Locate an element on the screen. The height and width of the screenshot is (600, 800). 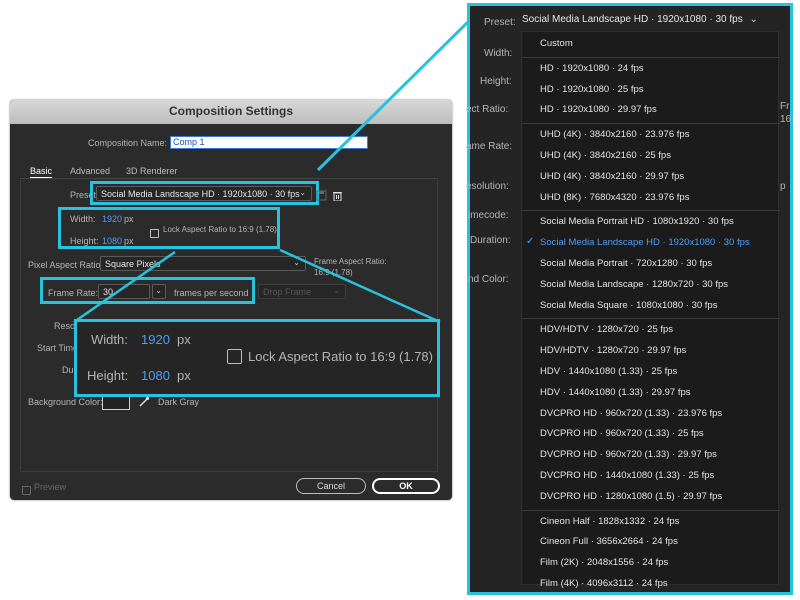
side-label-aspect-ratio: ect Ratio: is located at coordinates (487, 109).